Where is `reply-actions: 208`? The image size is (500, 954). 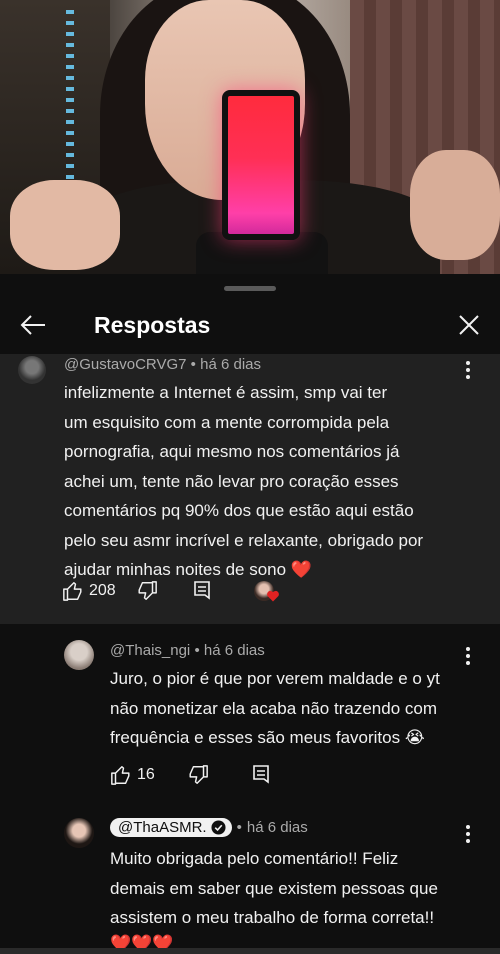
reply-actions: 208 is located at coordinates (170, 591).